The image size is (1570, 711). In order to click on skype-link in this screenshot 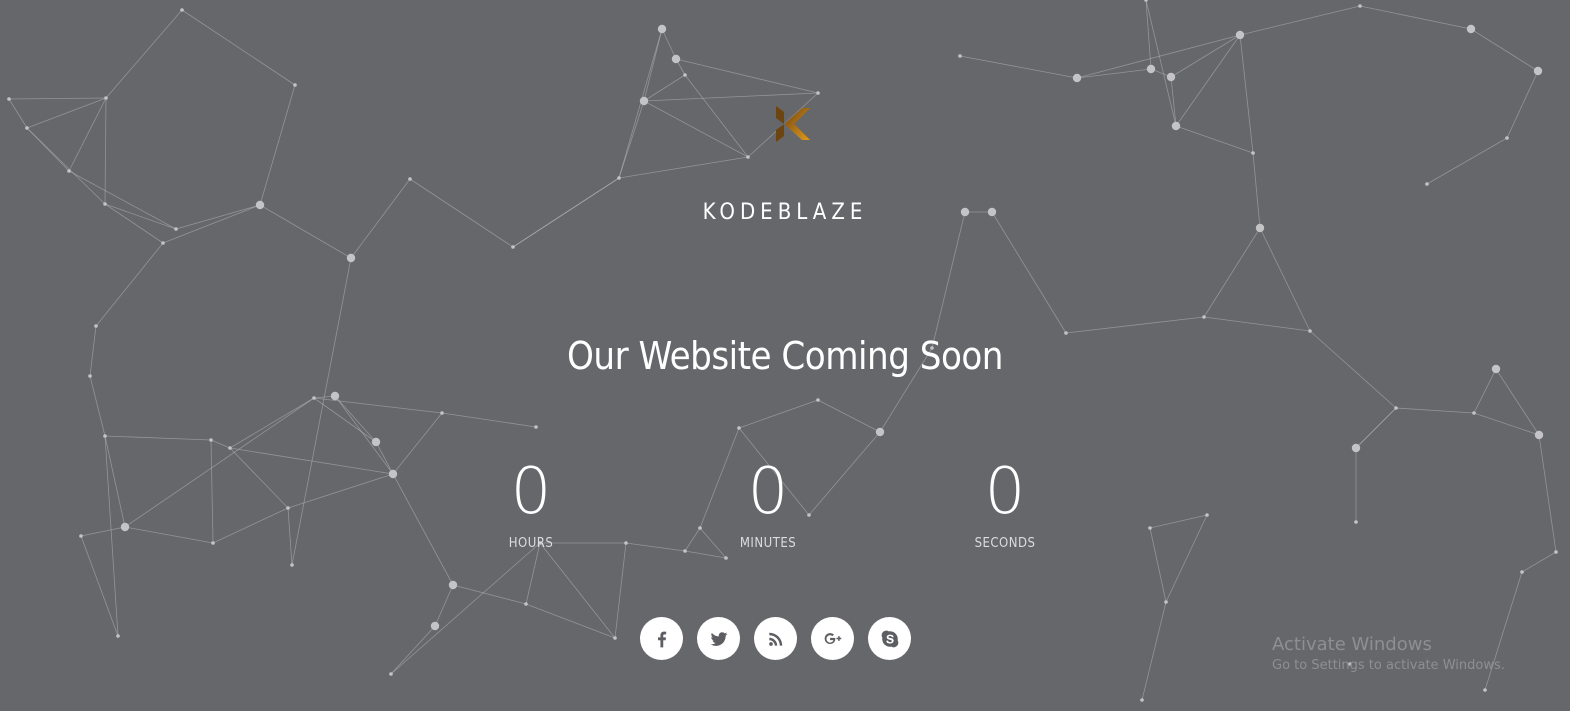, I will do `click(889, 638)`.